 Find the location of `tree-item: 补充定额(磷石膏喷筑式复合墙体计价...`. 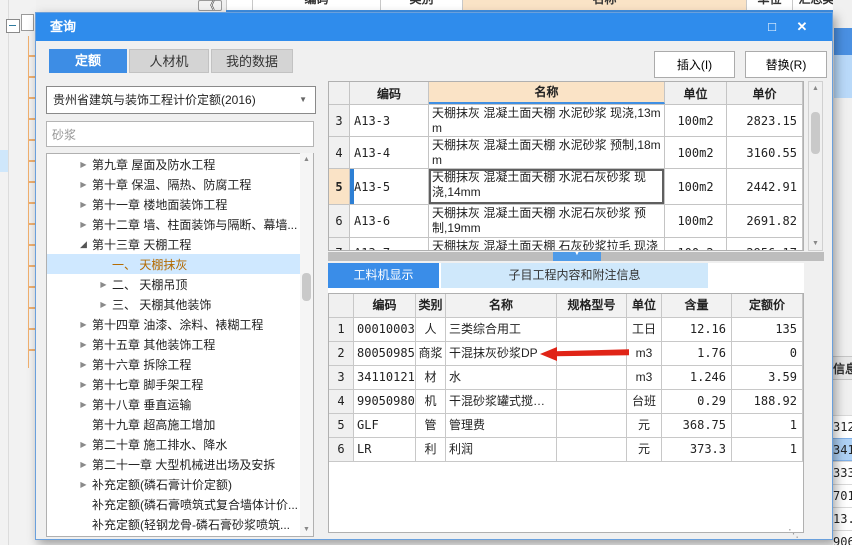

tree-item: 补充定额(磷石膏喷筑式复合墙体计价... is located at coordinates (180, 504).